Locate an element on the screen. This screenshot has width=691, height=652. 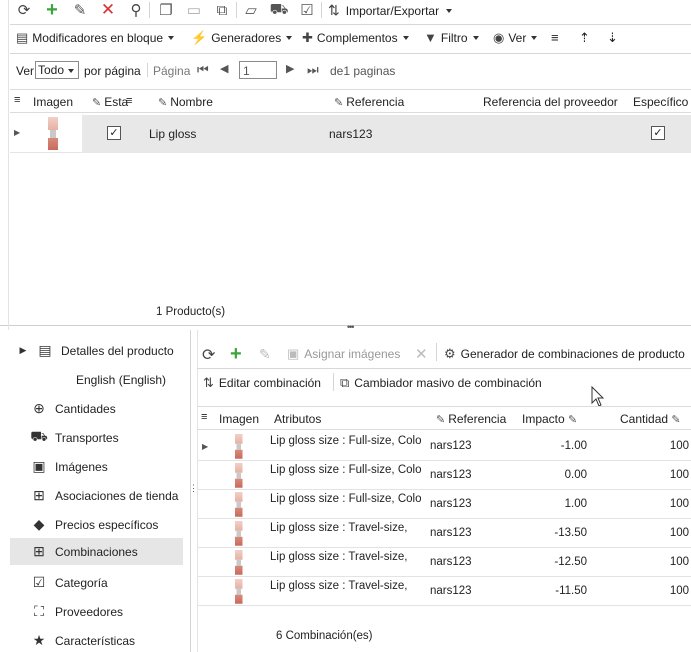
prev-page-icon: ◀ is located at coordinates (224, 68).